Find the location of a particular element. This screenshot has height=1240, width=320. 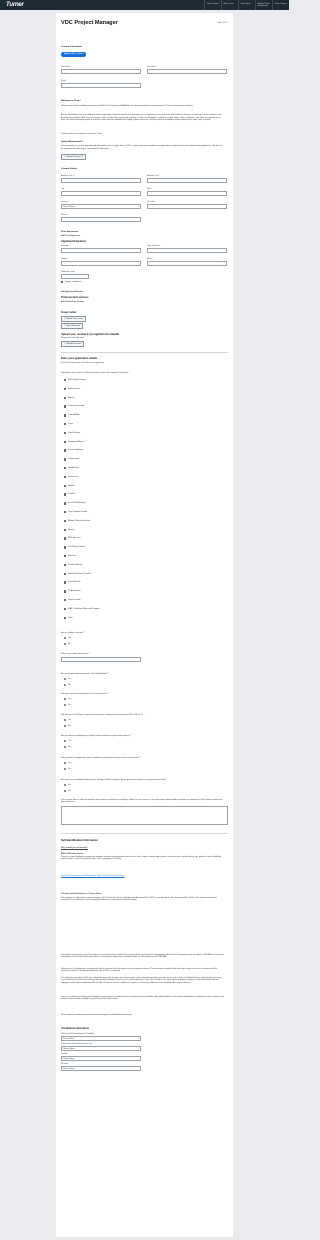

apply-with-linkedin-button: ■ Apply With LinkedIn is located at coordinates (74, 55).